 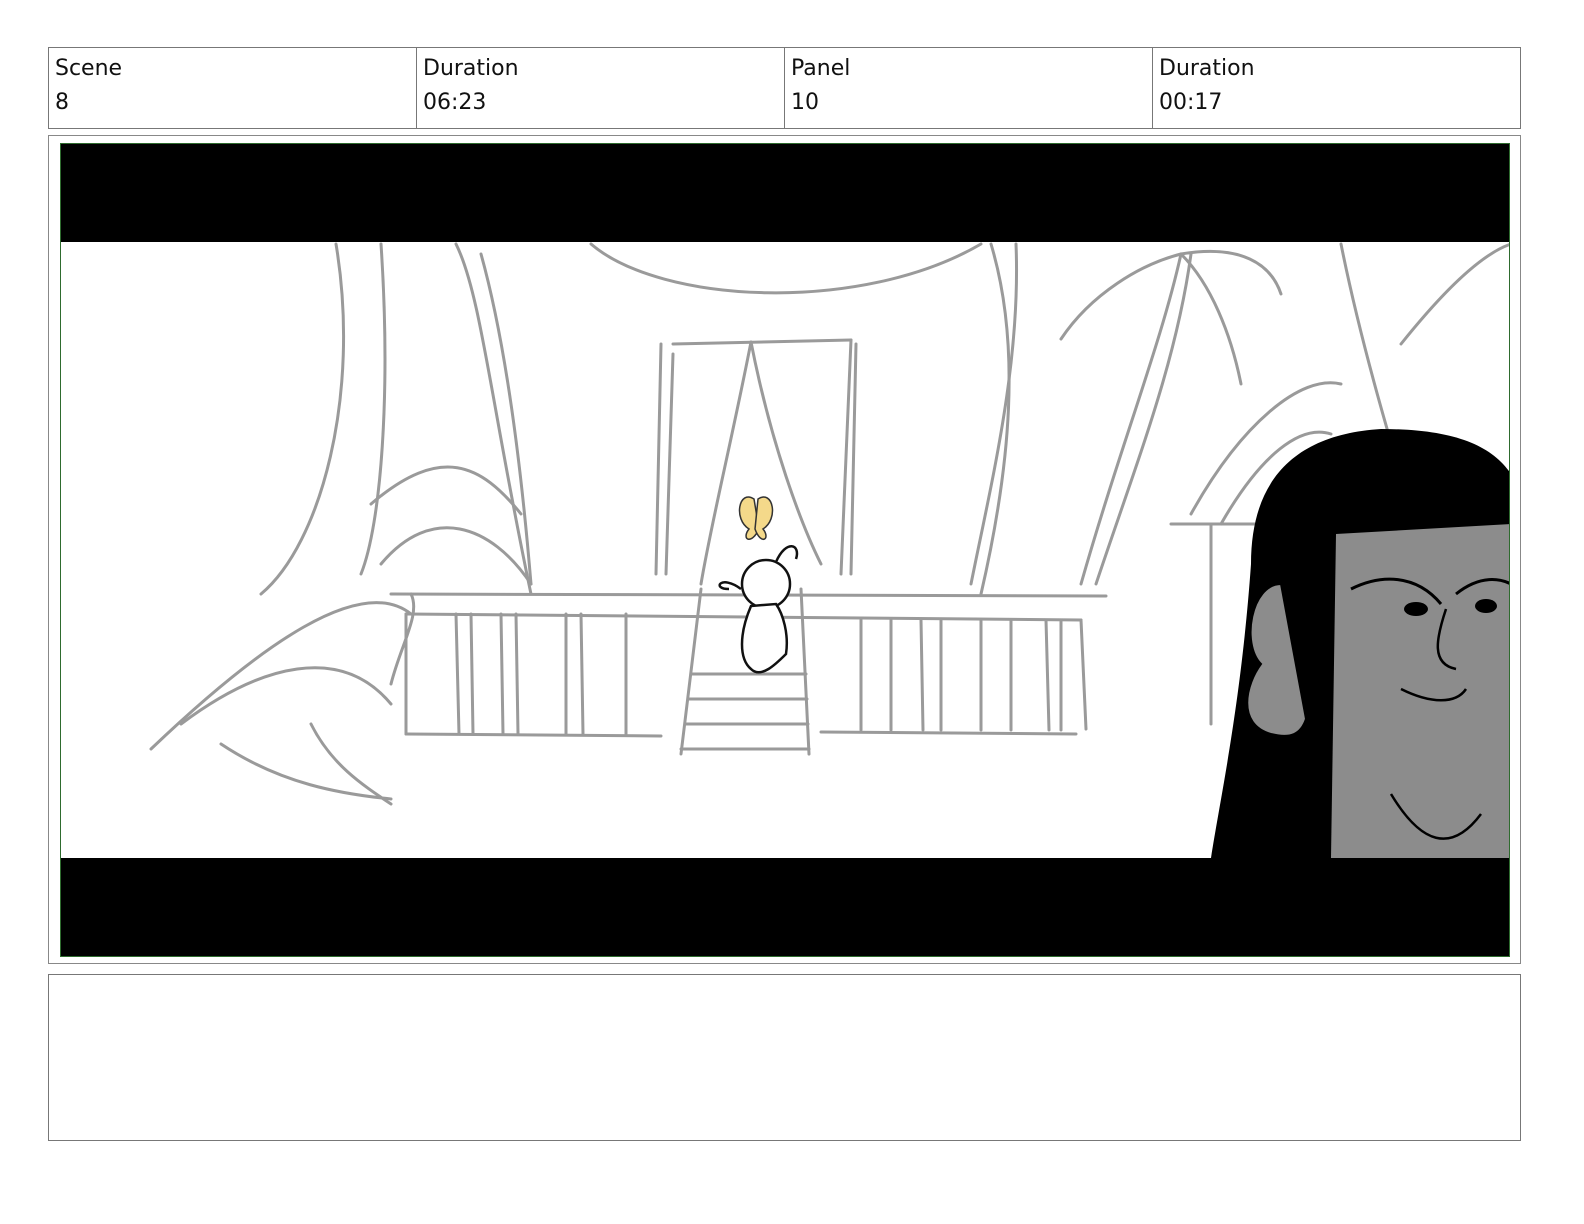 I want to click on butterfly-icon, so click(x=756, y=518).